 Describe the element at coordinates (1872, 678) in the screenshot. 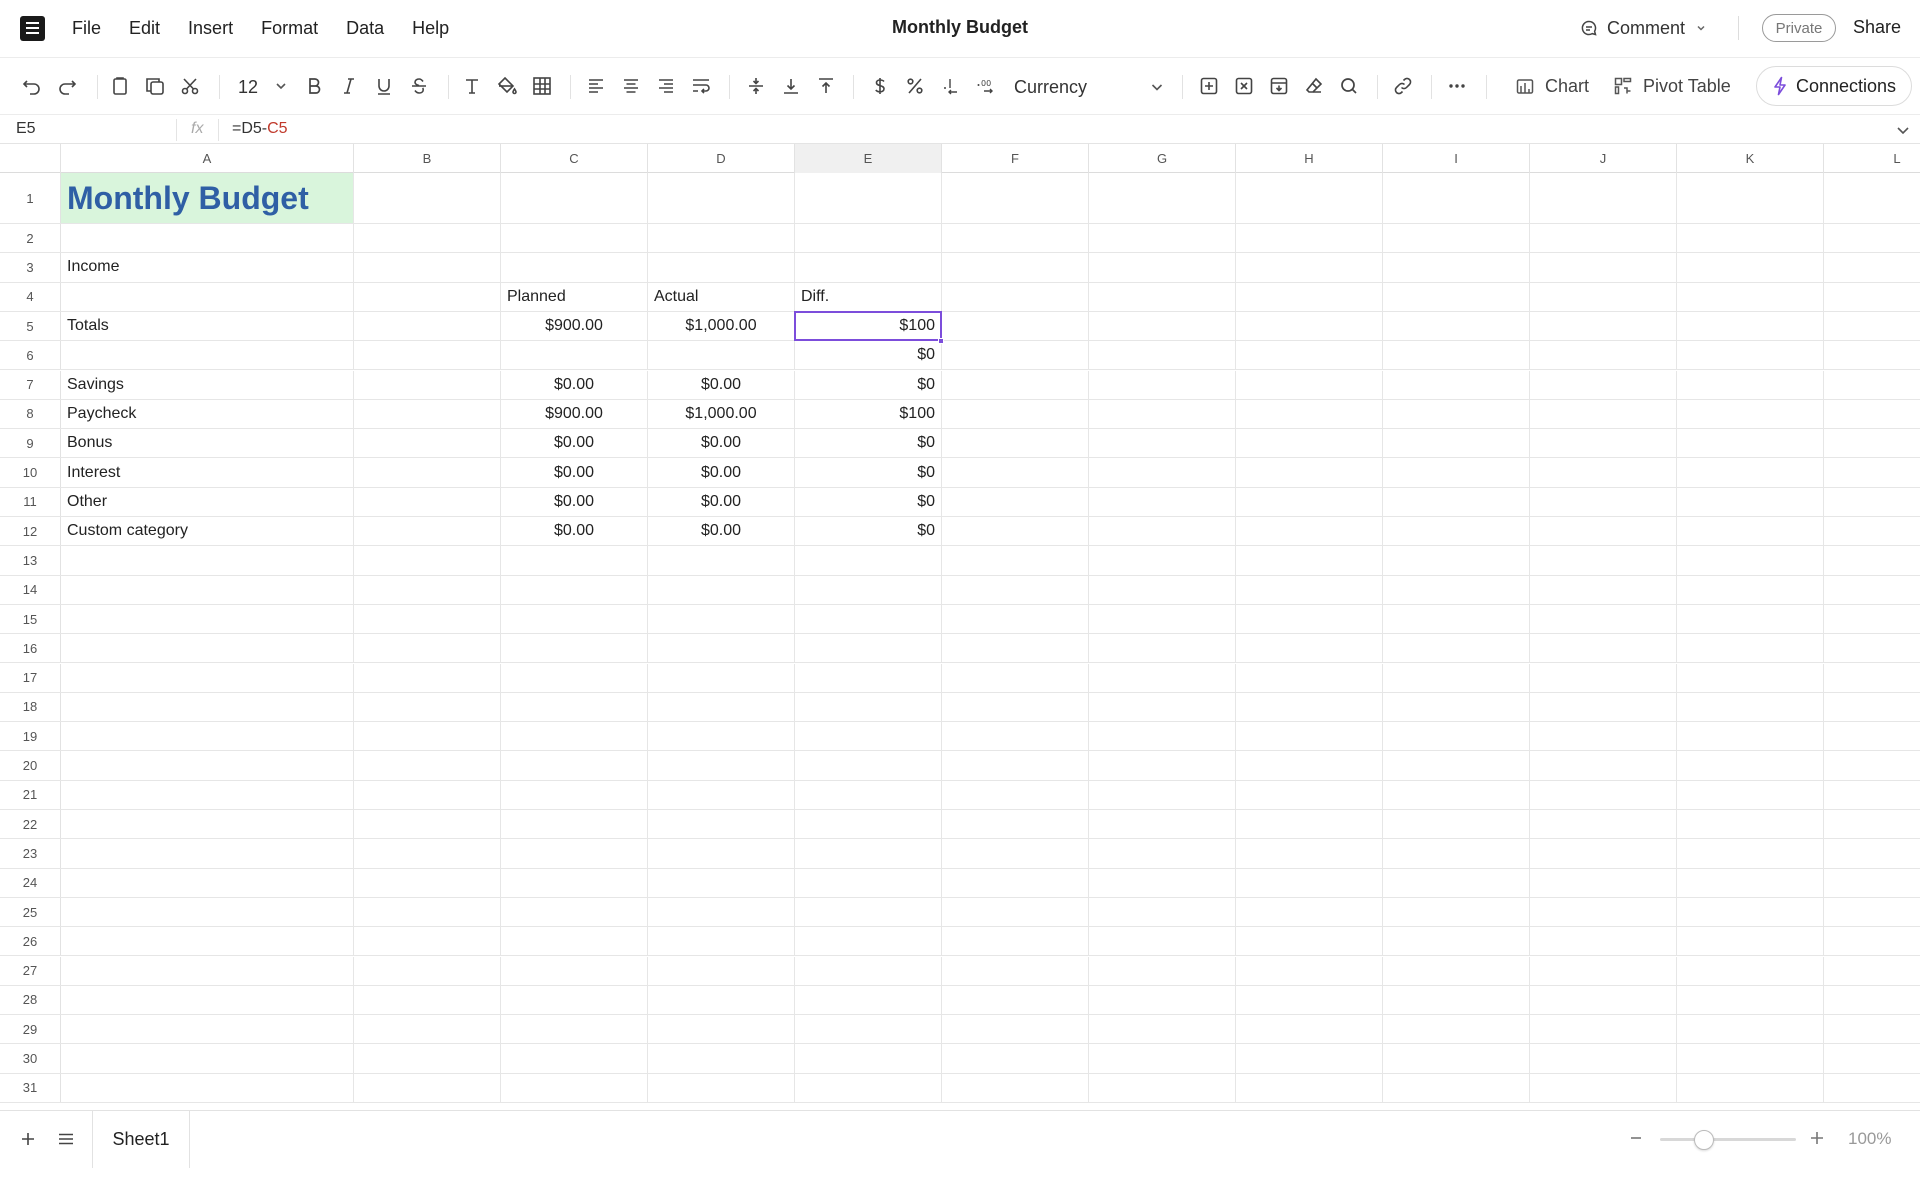

I see `cell-l17` at that location.